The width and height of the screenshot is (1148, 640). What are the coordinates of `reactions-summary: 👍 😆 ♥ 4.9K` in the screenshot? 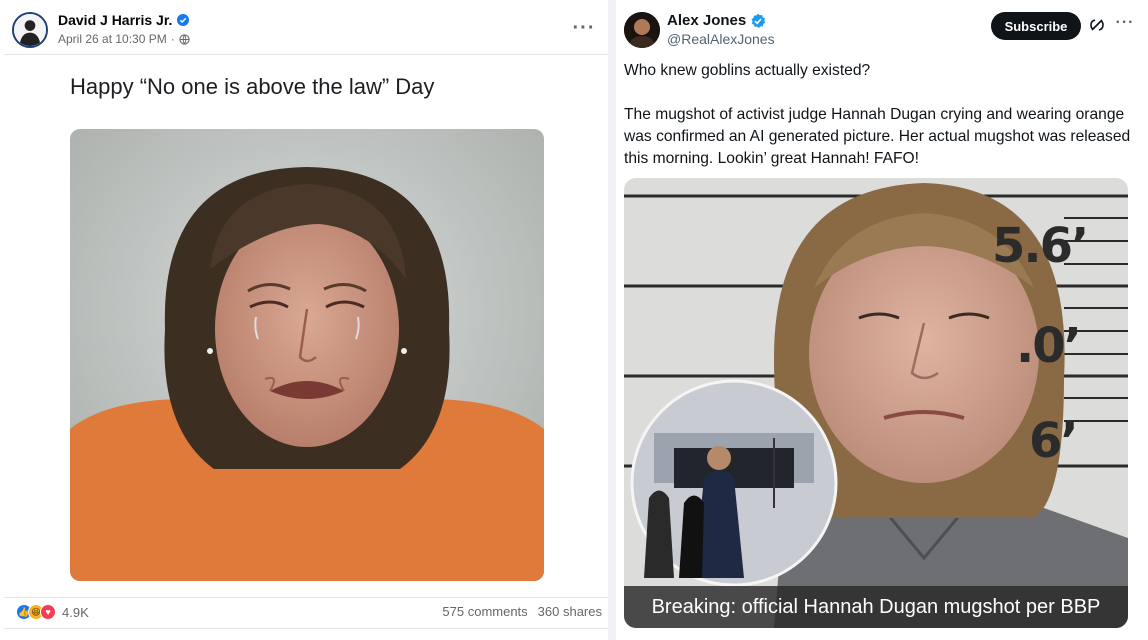 It's located at (52, 612).